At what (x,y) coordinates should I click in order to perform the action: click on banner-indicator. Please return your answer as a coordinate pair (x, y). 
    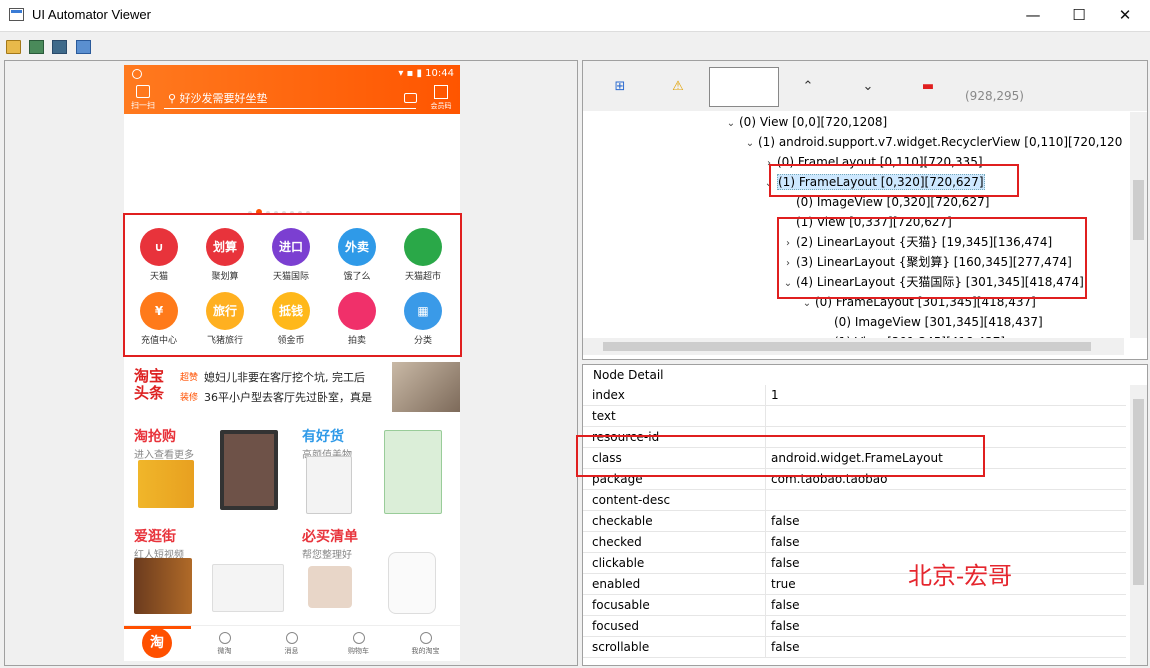
    Looking at the image, I should click on (281, 209).